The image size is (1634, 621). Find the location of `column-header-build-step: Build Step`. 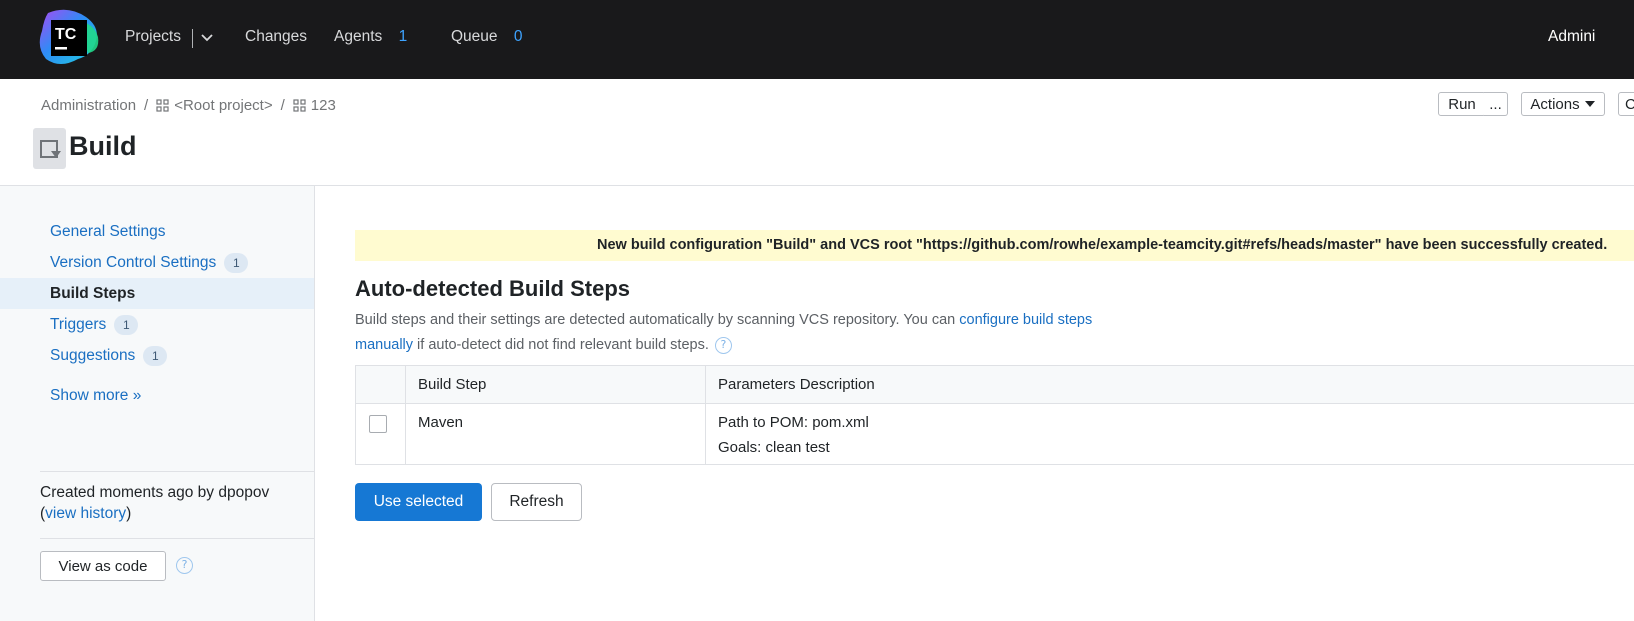

column-header-build-step: Build Step is located at coordinates (452, 384).